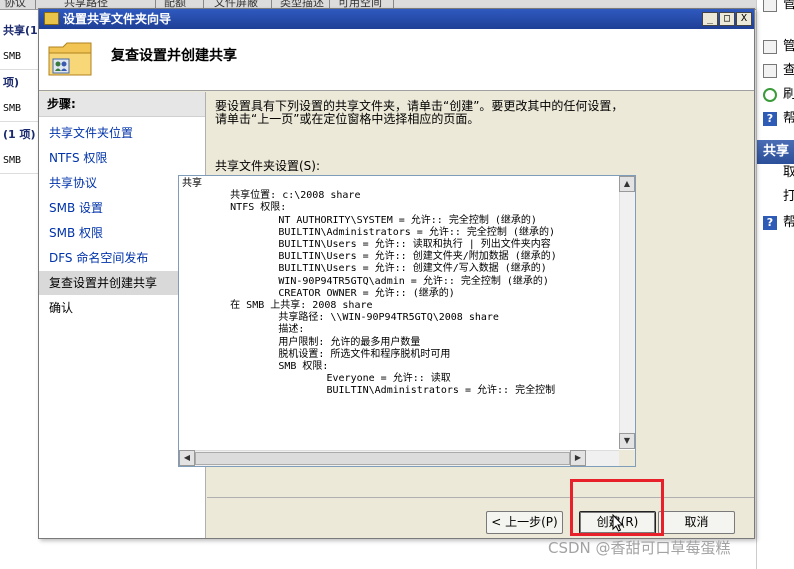 The image size is (794, 569). I want to click on step-share-folder-location: 共享文件夹位置, so click(122, 133).